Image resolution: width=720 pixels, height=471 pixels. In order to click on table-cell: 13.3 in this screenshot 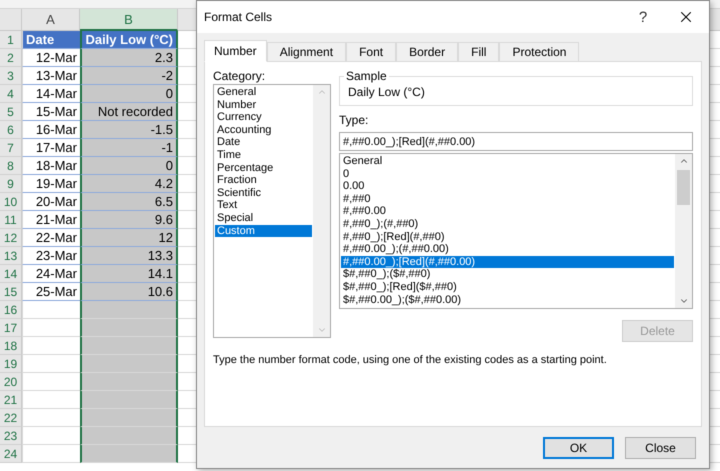, I will do `click(129, 256)`.